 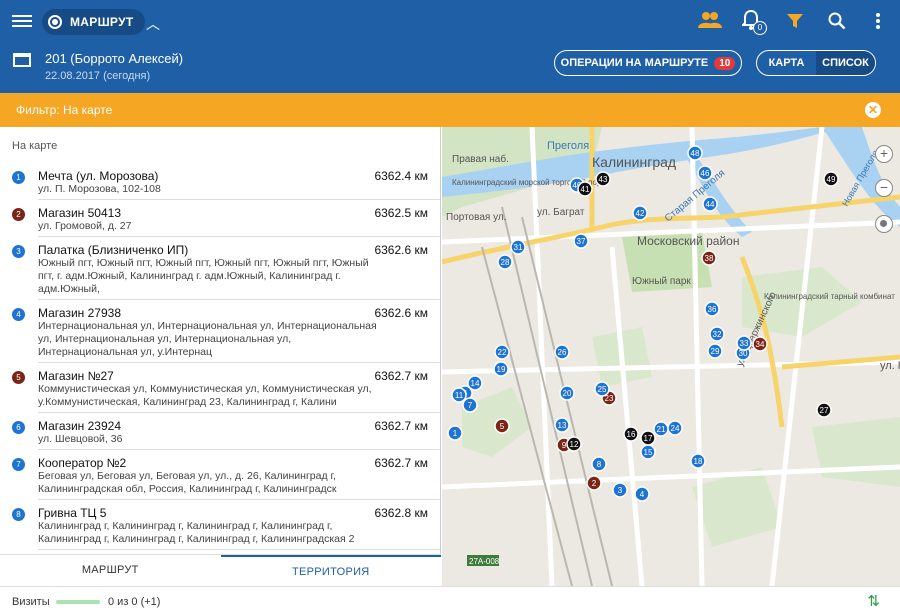 I want to click on map-marker: 36, so click(x=712, y=309).